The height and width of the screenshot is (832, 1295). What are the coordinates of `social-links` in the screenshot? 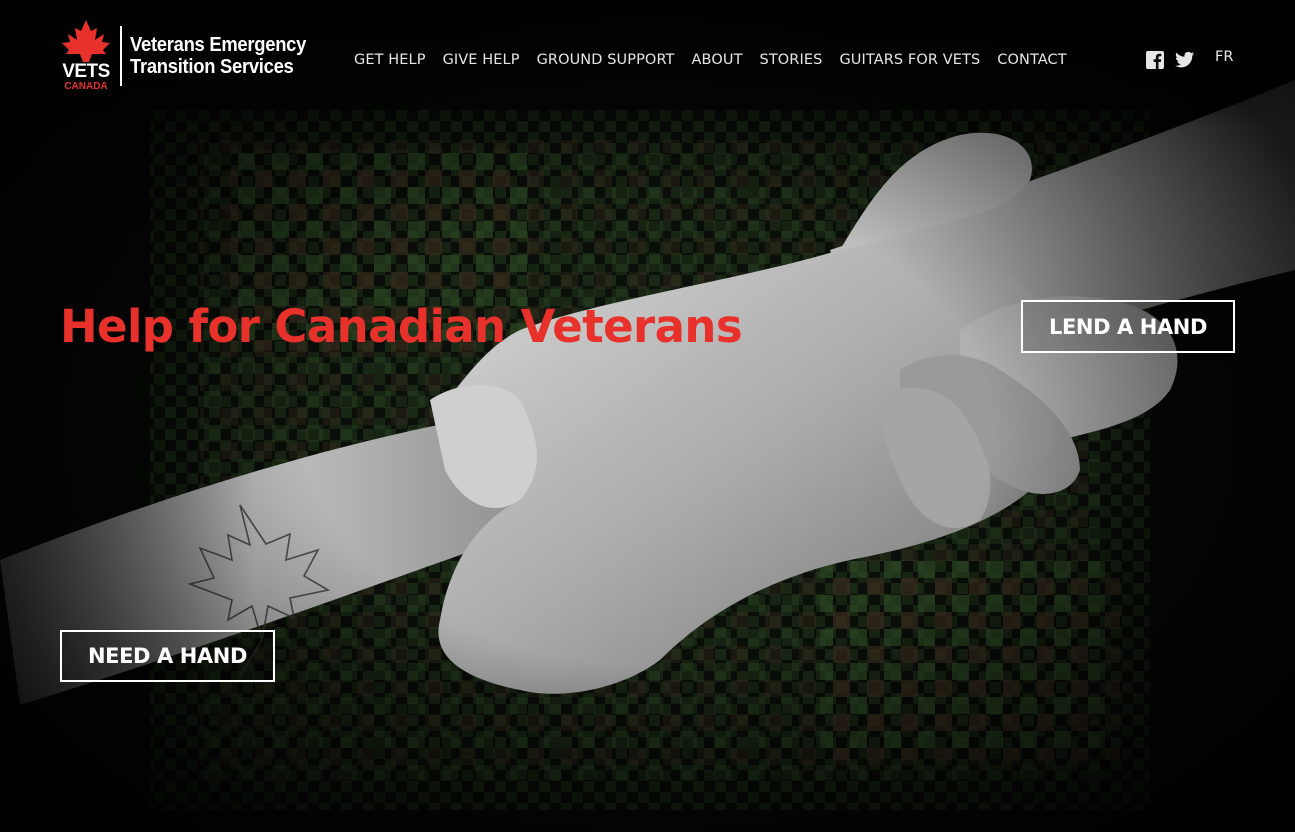 It's located at (1175, 60).